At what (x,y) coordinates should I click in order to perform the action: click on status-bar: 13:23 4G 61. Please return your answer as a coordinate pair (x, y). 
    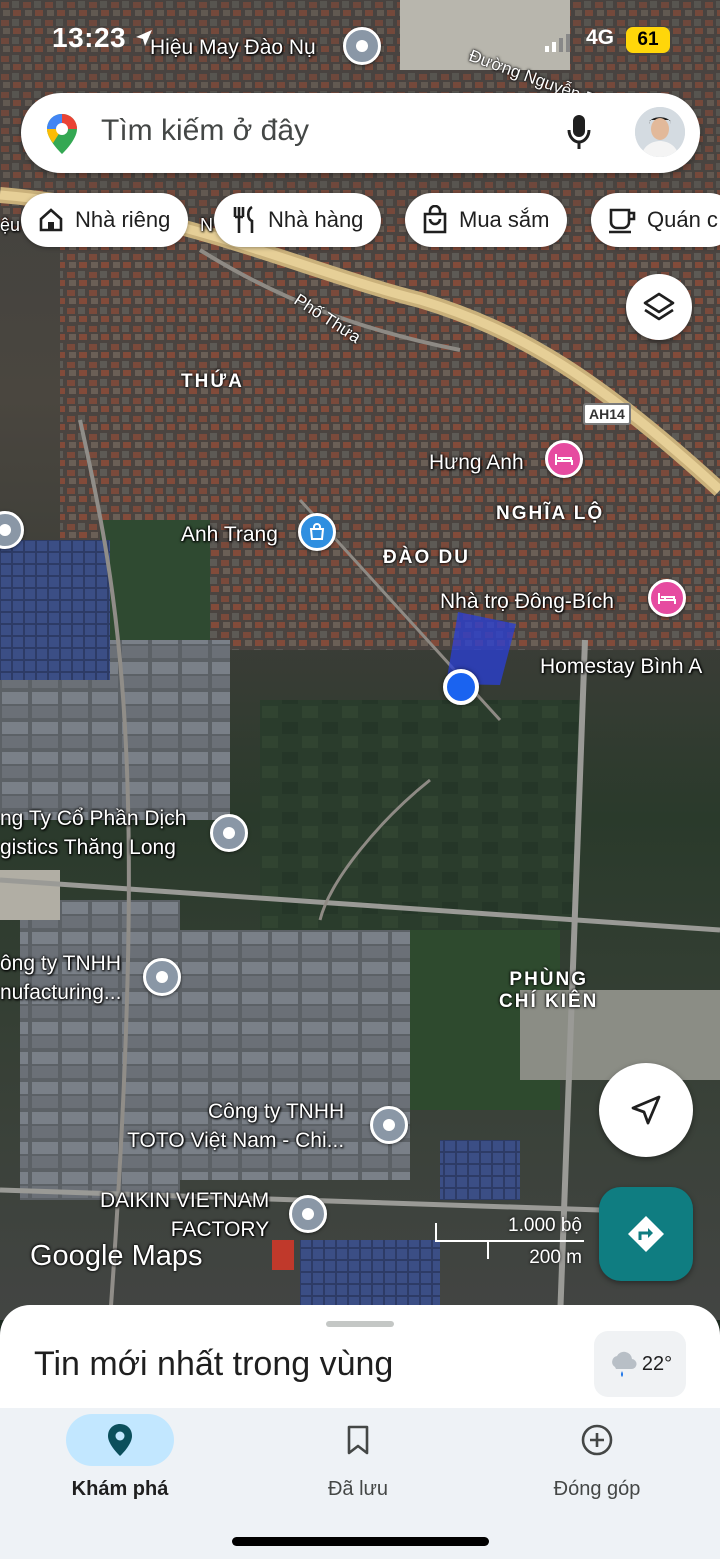
    Looking at the image, I should click on (360, 43).